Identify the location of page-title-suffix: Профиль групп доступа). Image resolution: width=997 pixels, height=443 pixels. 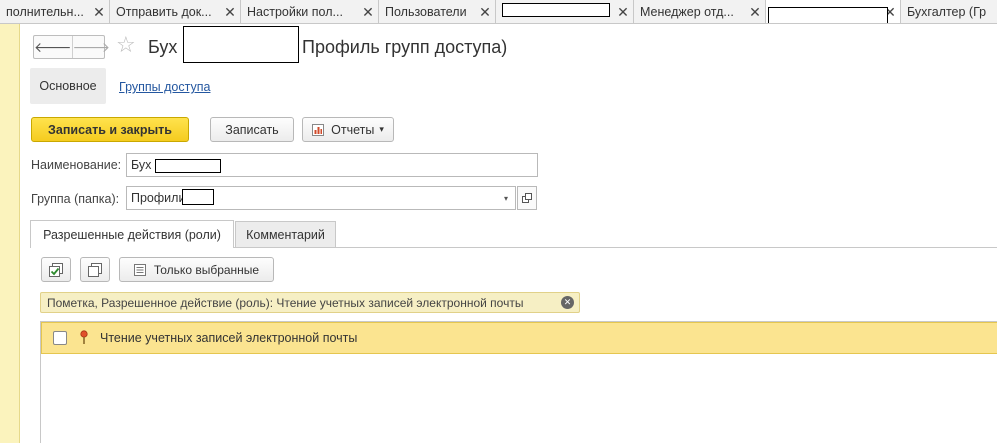
(405, 47).